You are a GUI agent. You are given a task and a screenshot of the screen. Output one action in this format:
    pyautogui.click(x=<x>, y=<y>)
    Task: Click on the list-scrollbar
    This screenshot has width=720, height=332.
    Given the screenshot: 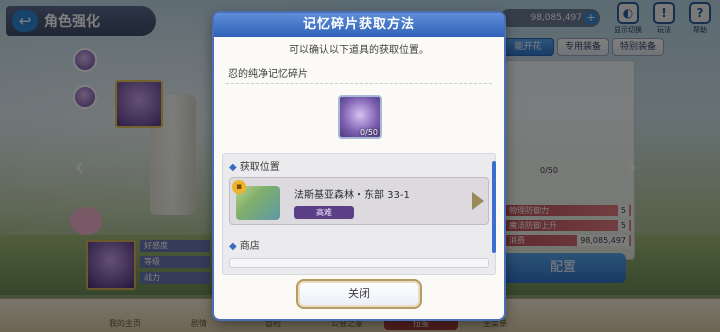 What is the action you would take?
    pyautogui.click(x=494, y=207)
    